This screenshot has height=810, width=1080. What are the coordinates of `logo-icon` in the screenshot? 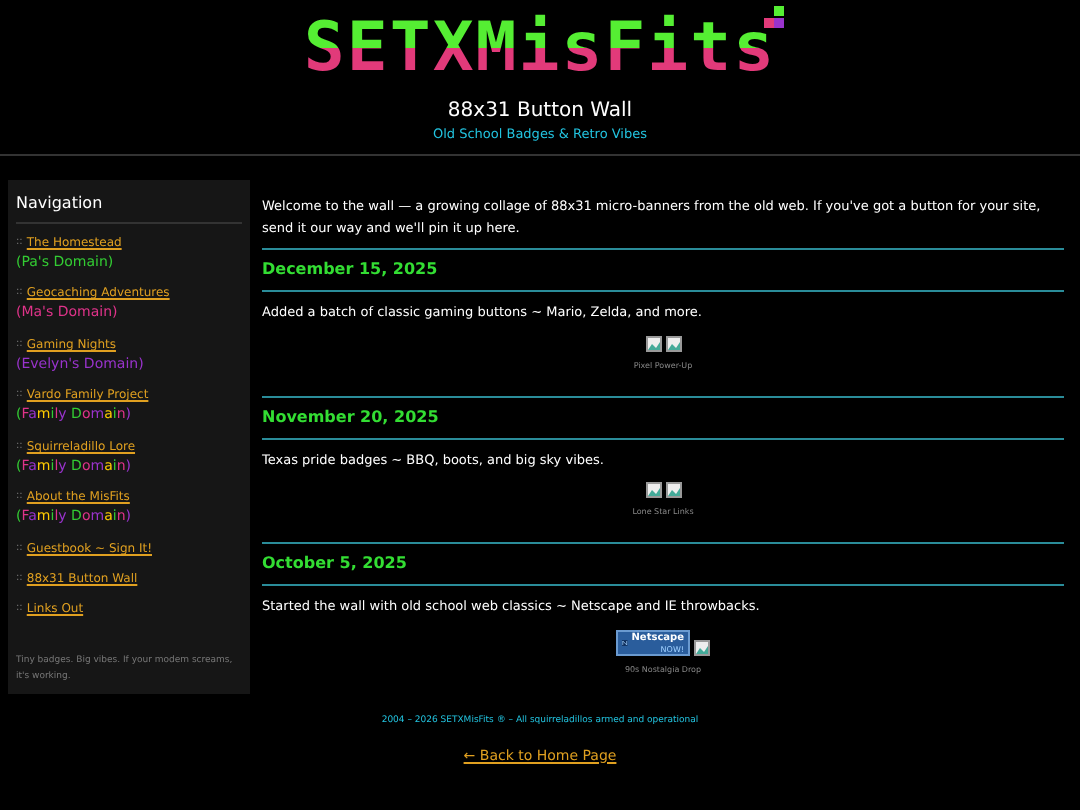 It's located at (625, 643).